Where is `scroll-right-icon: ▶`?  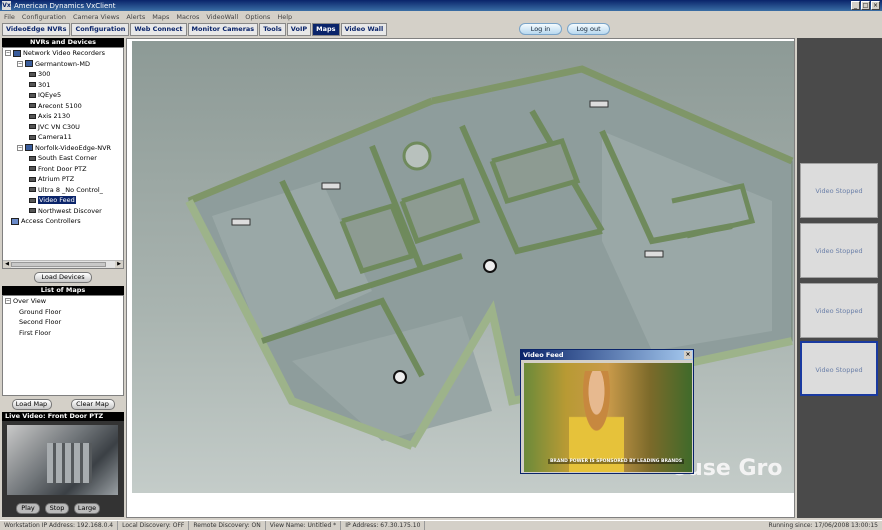
scroll-right-icon: ▶ is located at coordinates (119, 264).